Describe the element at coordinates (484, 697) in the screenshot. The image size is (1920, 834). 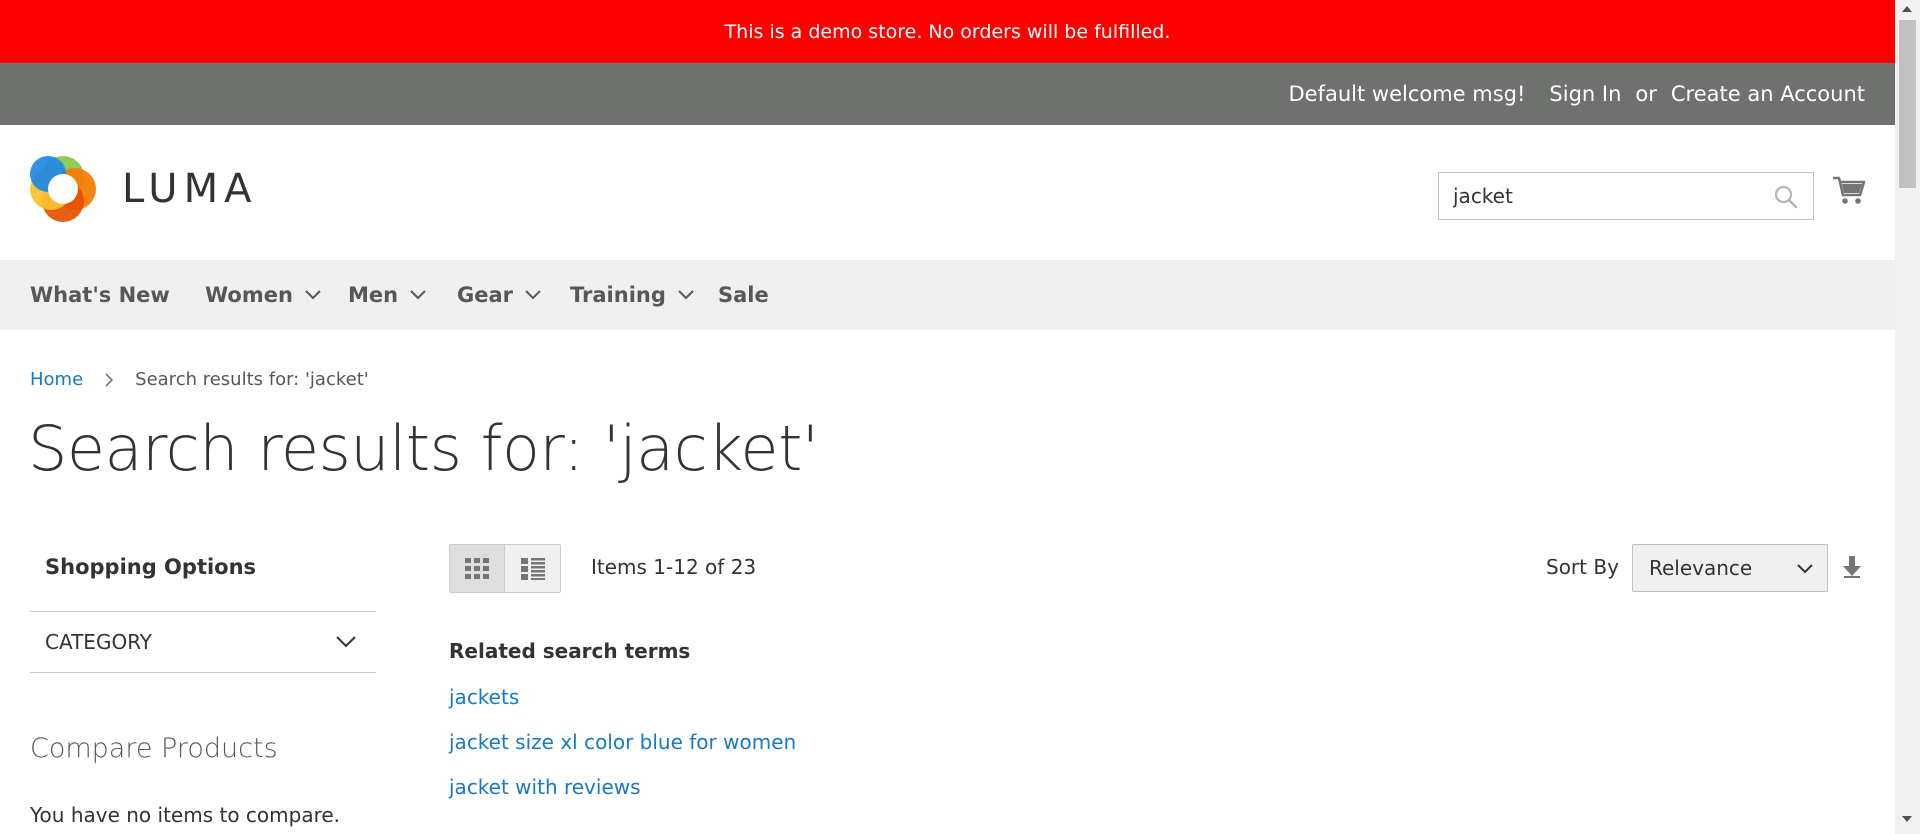
I see `related-term-link: jackets` at that location.